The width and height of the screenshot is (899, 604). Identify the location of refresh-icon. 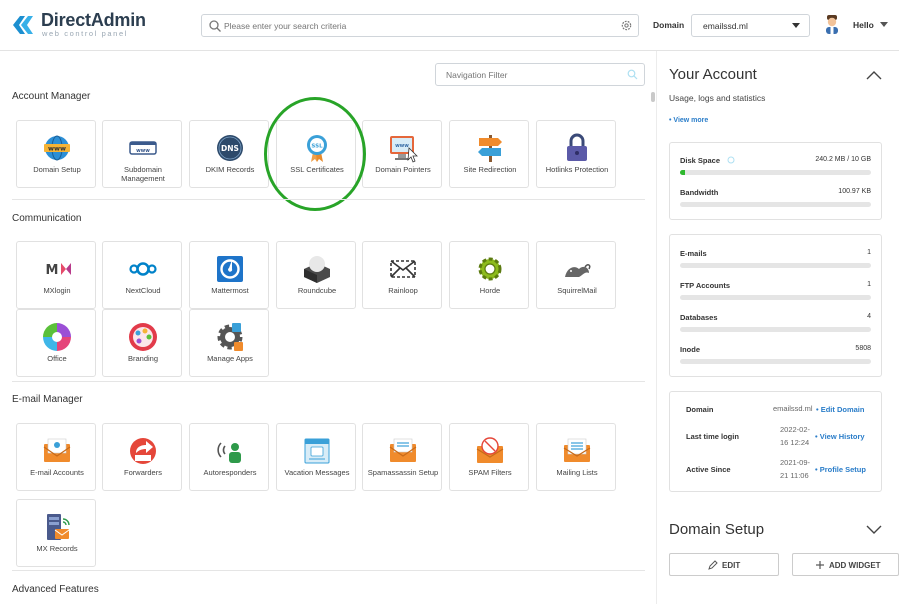
(731, 160).